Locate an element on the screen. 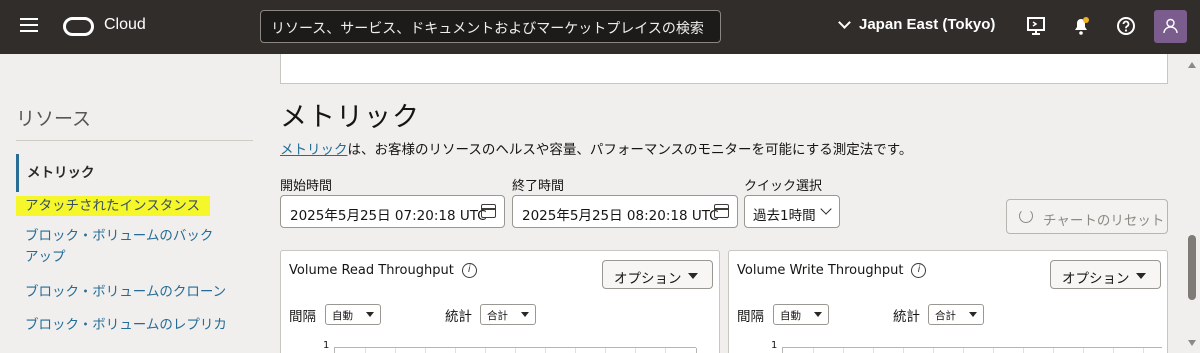 The image size is (1200, 353). brand-label: Cloud is located at coordinates (125, 25).